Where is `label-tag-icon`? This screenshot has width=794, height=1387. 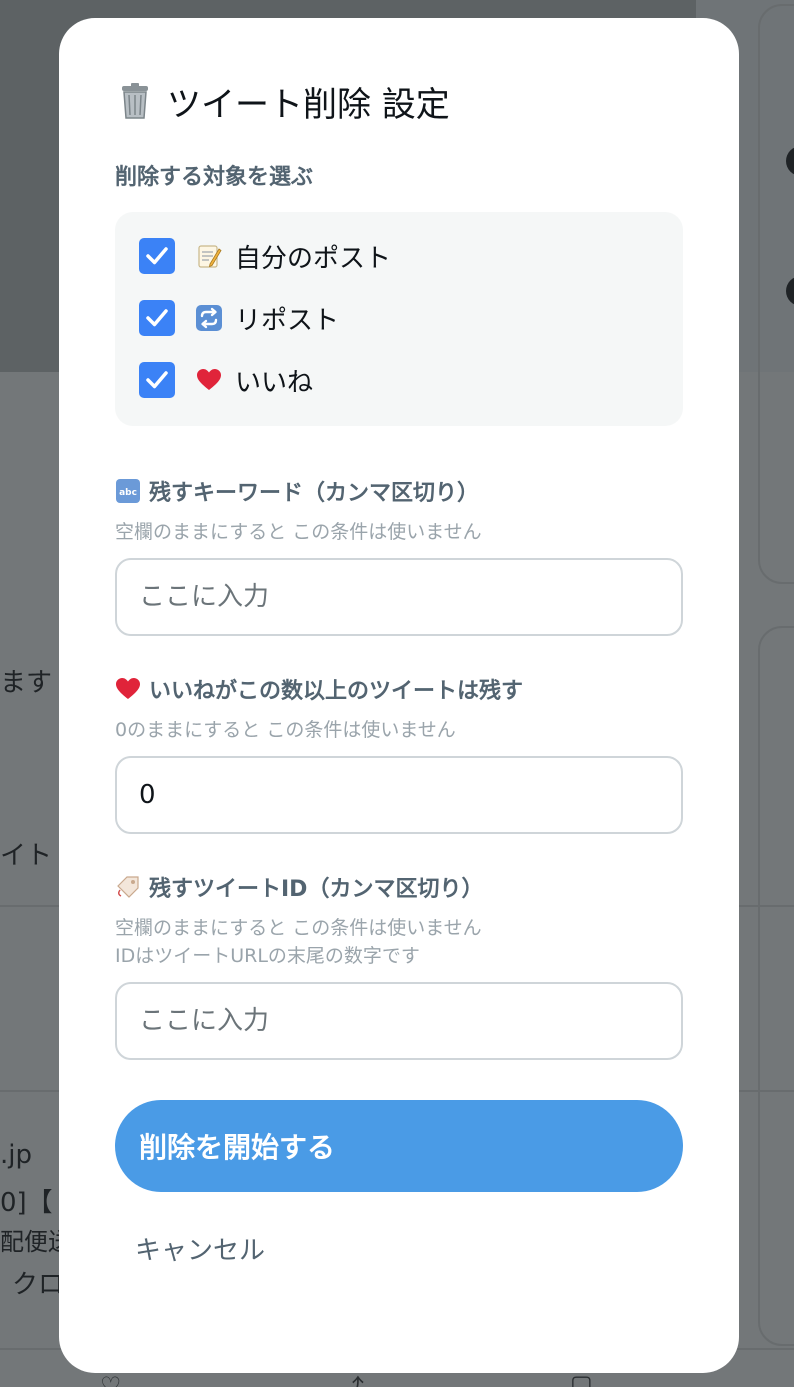 label-tag-icon is located at coordinates (128, 887).